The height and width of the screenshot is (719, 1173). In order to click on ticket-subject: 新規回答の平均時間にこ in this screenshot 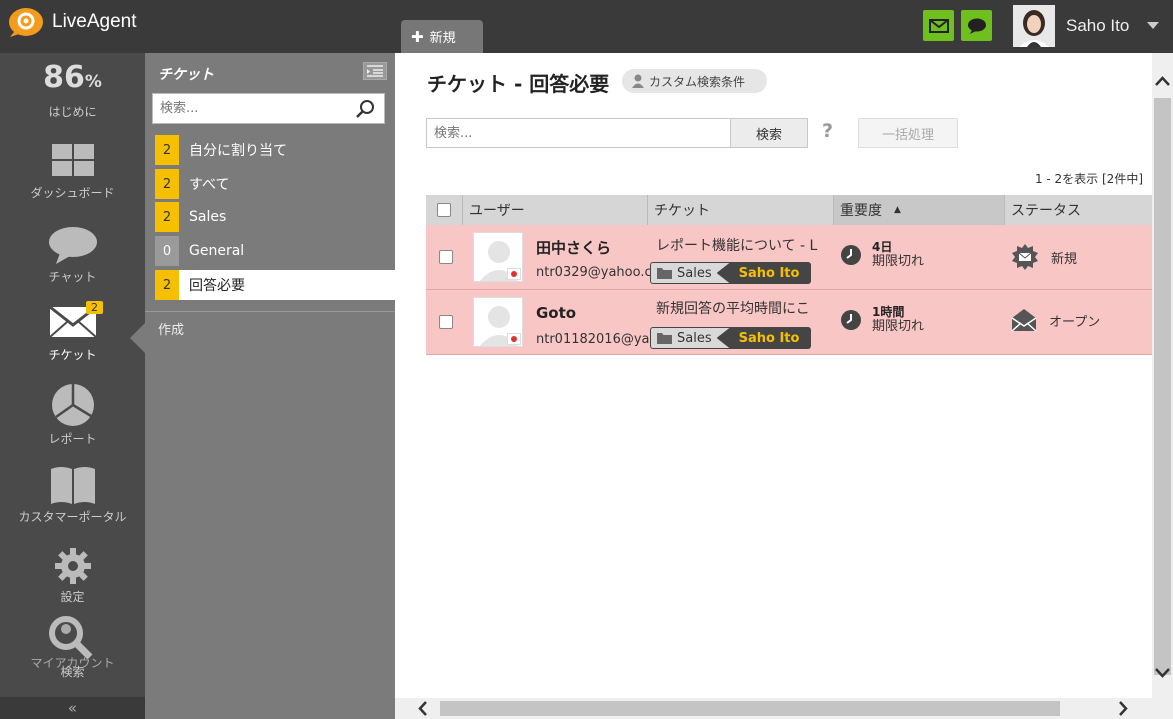, I will do `click(741, 308)`.